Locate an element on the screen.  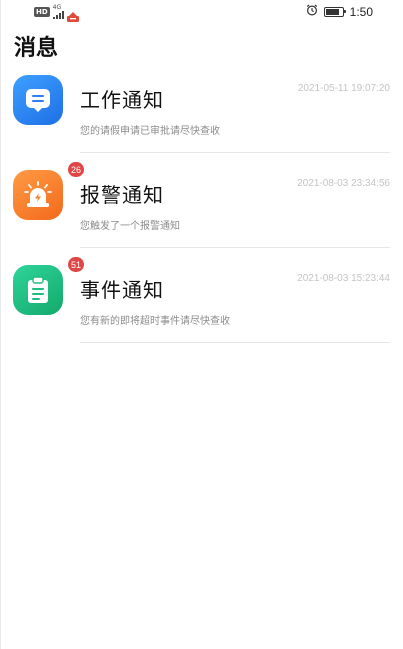
battery-level is located at coordinates (332, 11).